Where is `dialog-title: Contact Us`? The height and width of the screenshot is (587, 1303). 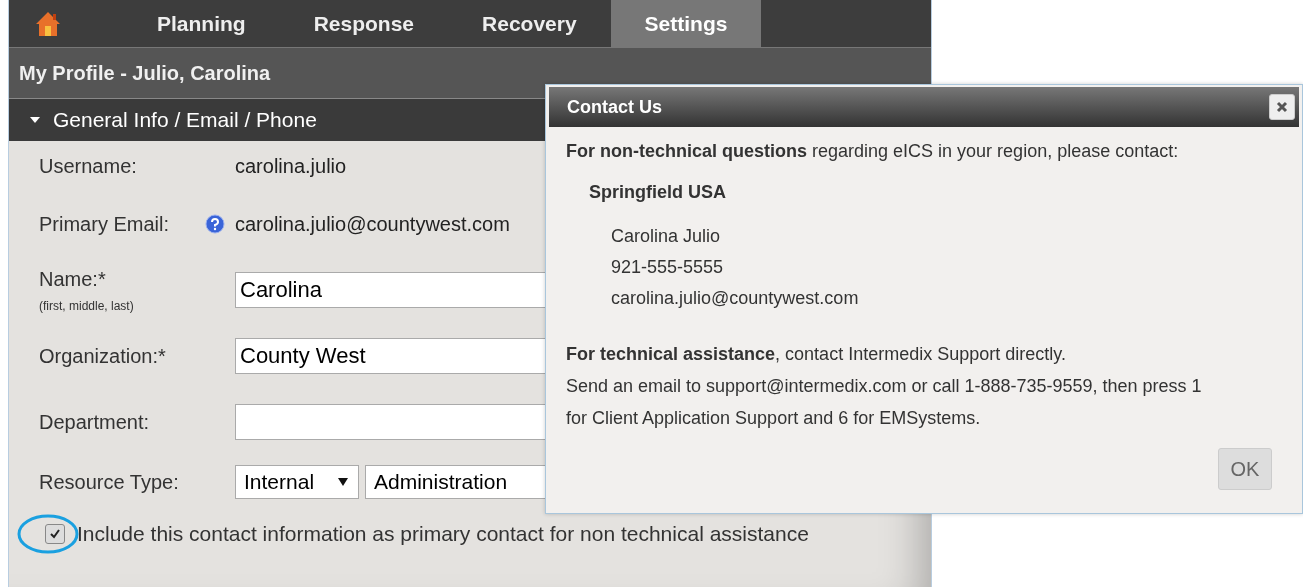
dialog-title: Contact Us is located at coordinates (614, 107).